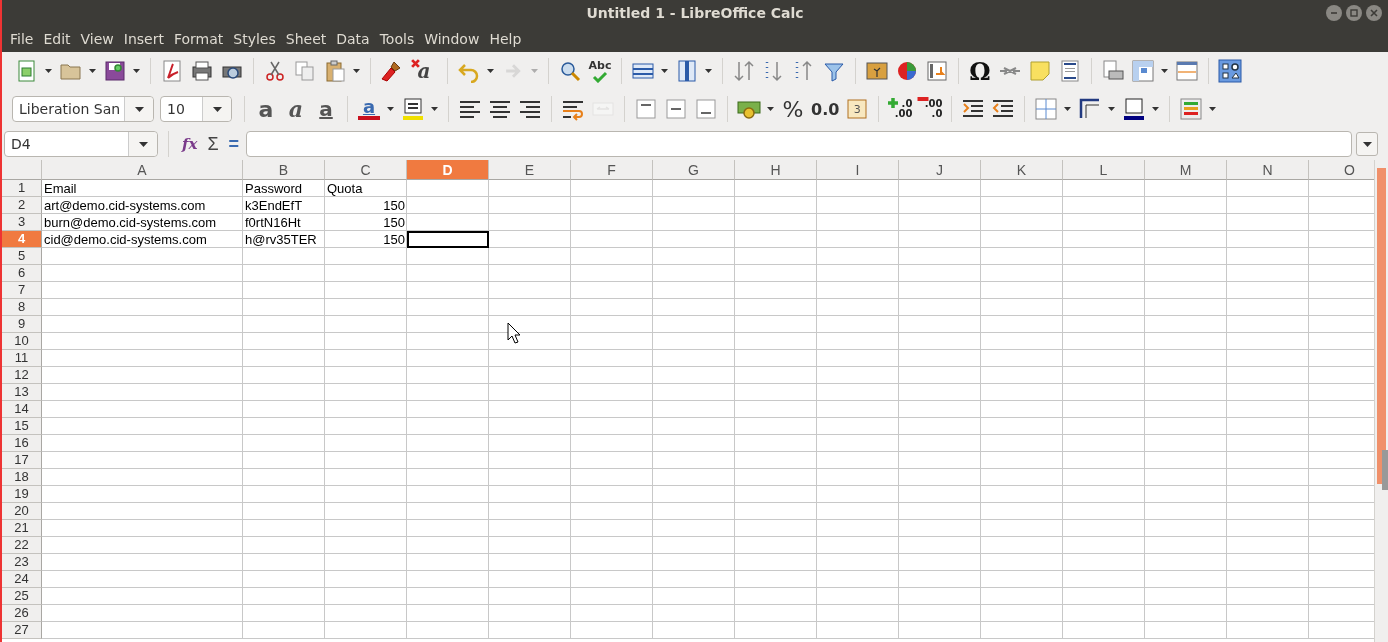 Image resolution: width=1388 pixels, height=642 pixels. What do you see at coordinates (354, 39) in the screenshot?
I see `menu-item: Data` at bounding box center [354, 39].